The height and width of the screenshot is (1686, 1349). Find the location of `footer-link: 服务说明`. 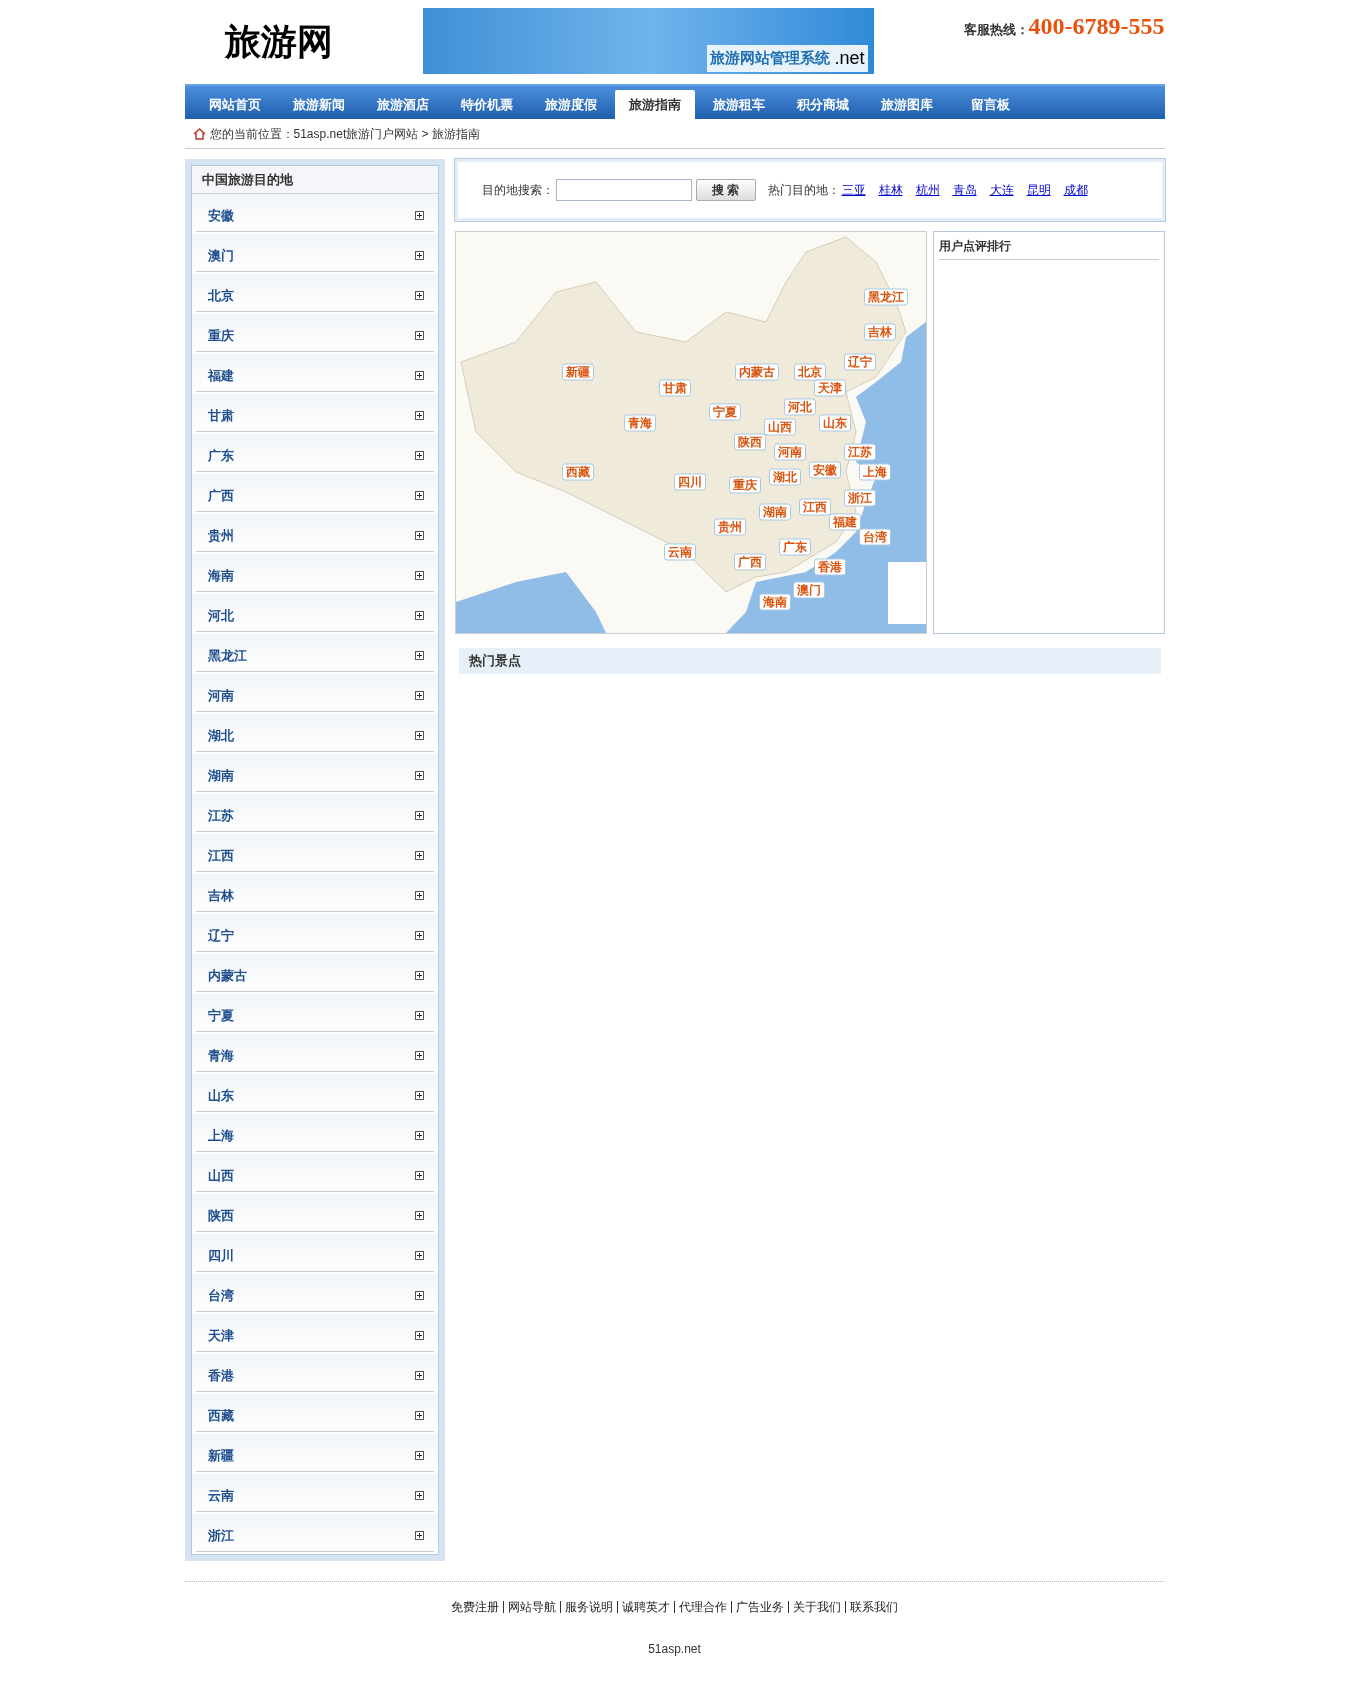

footer-link: 服务说明 is located at coordinates (589, 1607).